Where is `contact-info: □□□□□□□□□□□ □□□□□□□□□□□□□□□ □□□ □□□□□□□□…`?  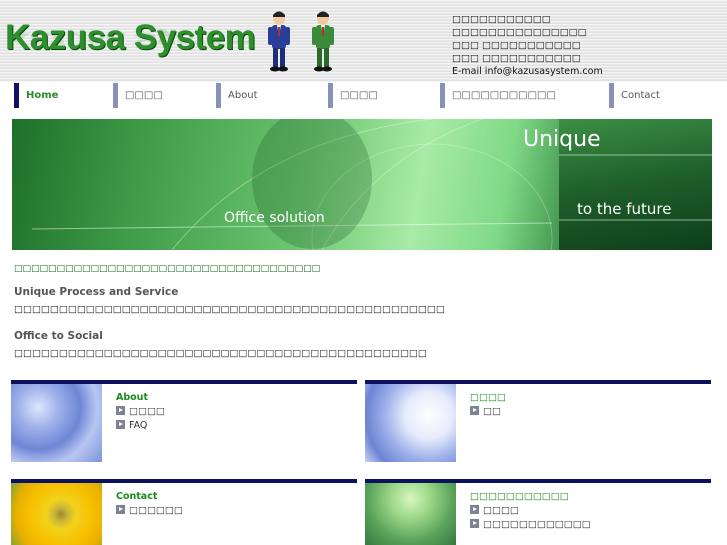
contact-info: □□□□□□□□□□□ □□□□□□□□□□□□□□□ □□□ □□□□□□□□… is located at coordinates (527, 45).